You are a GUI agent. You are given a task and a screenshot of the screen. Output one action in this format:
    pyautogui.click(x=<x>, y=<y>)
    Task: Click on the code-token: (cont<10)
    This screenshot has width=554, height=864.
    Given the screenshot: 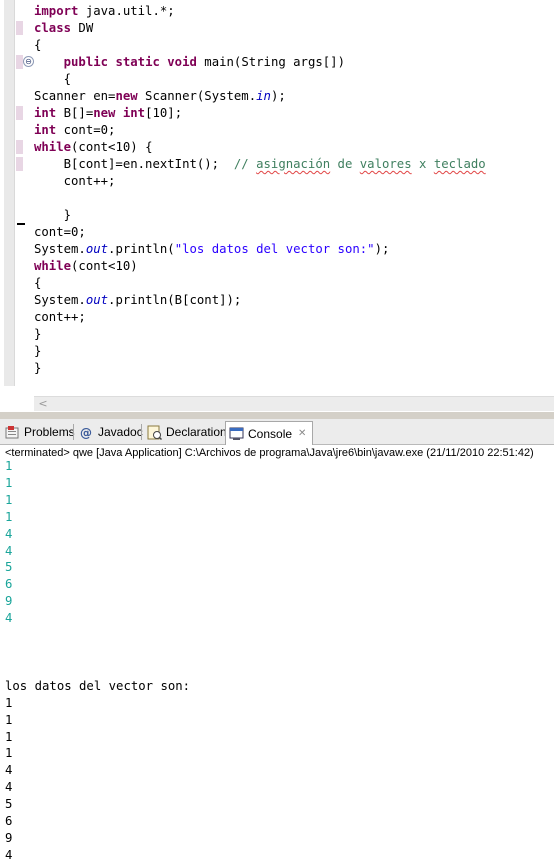 What is the action you would take?
    pyautogui.click(x=104, y=266)
    